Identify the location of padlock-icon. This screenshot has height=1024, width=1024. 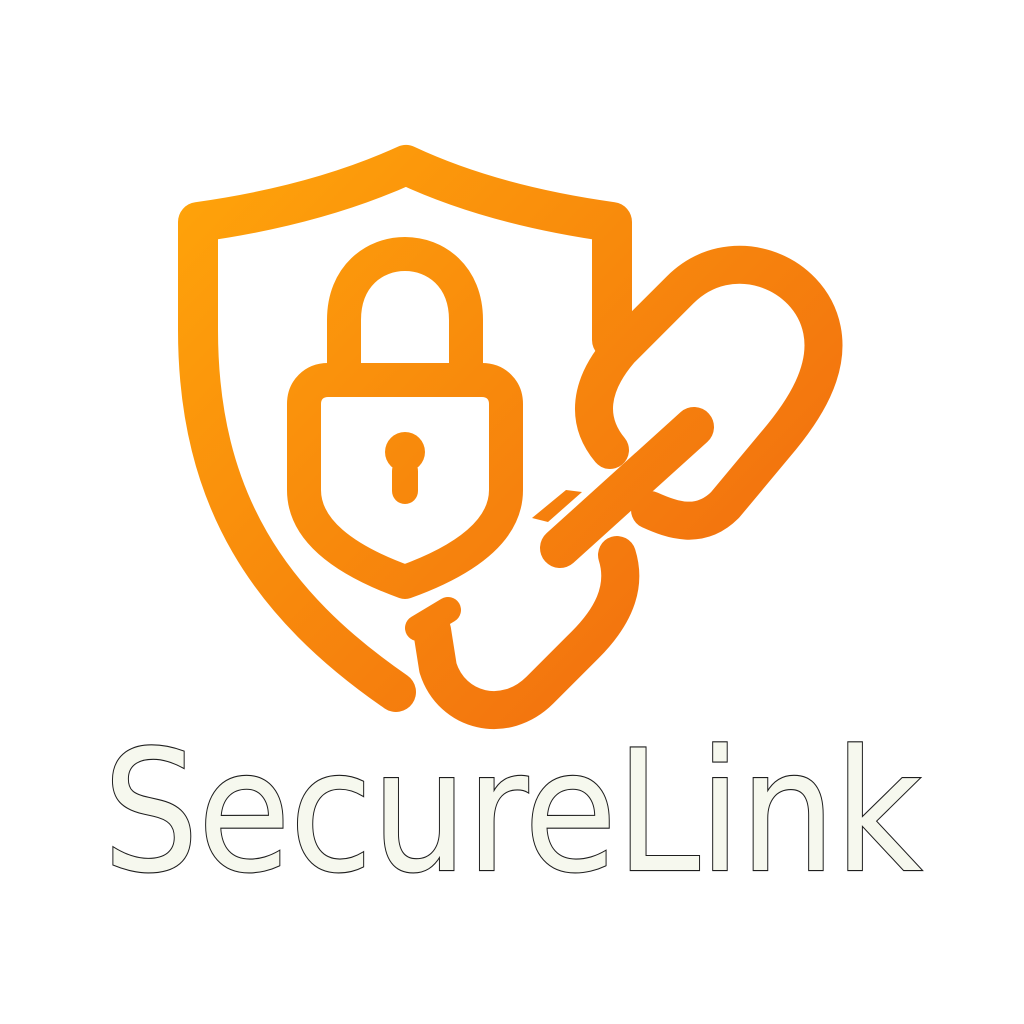
(405, 418).